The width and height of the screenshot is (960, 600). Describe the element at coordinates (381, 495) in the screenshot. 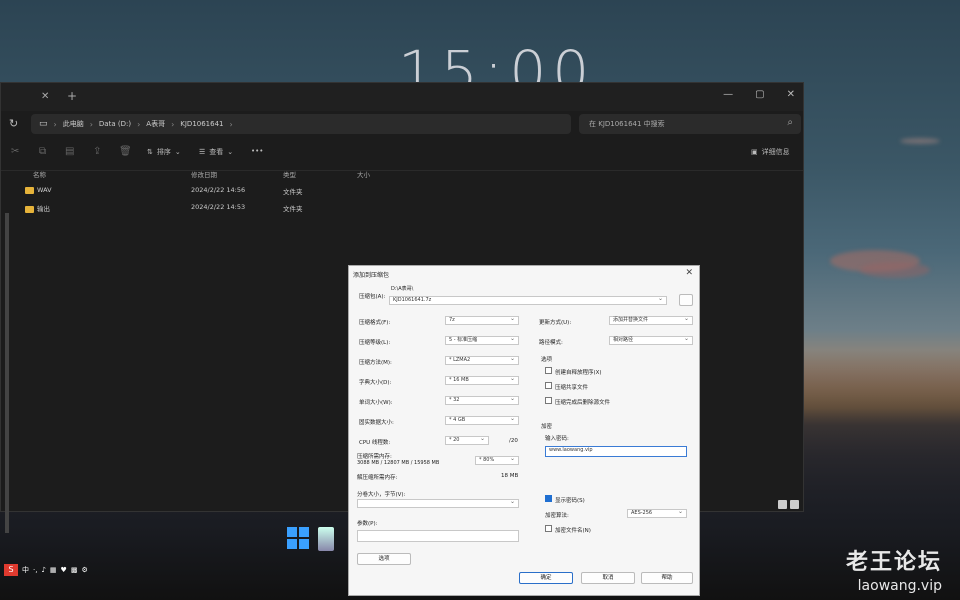

I see `split-label: 分卷大小，字节(V):` at that location.